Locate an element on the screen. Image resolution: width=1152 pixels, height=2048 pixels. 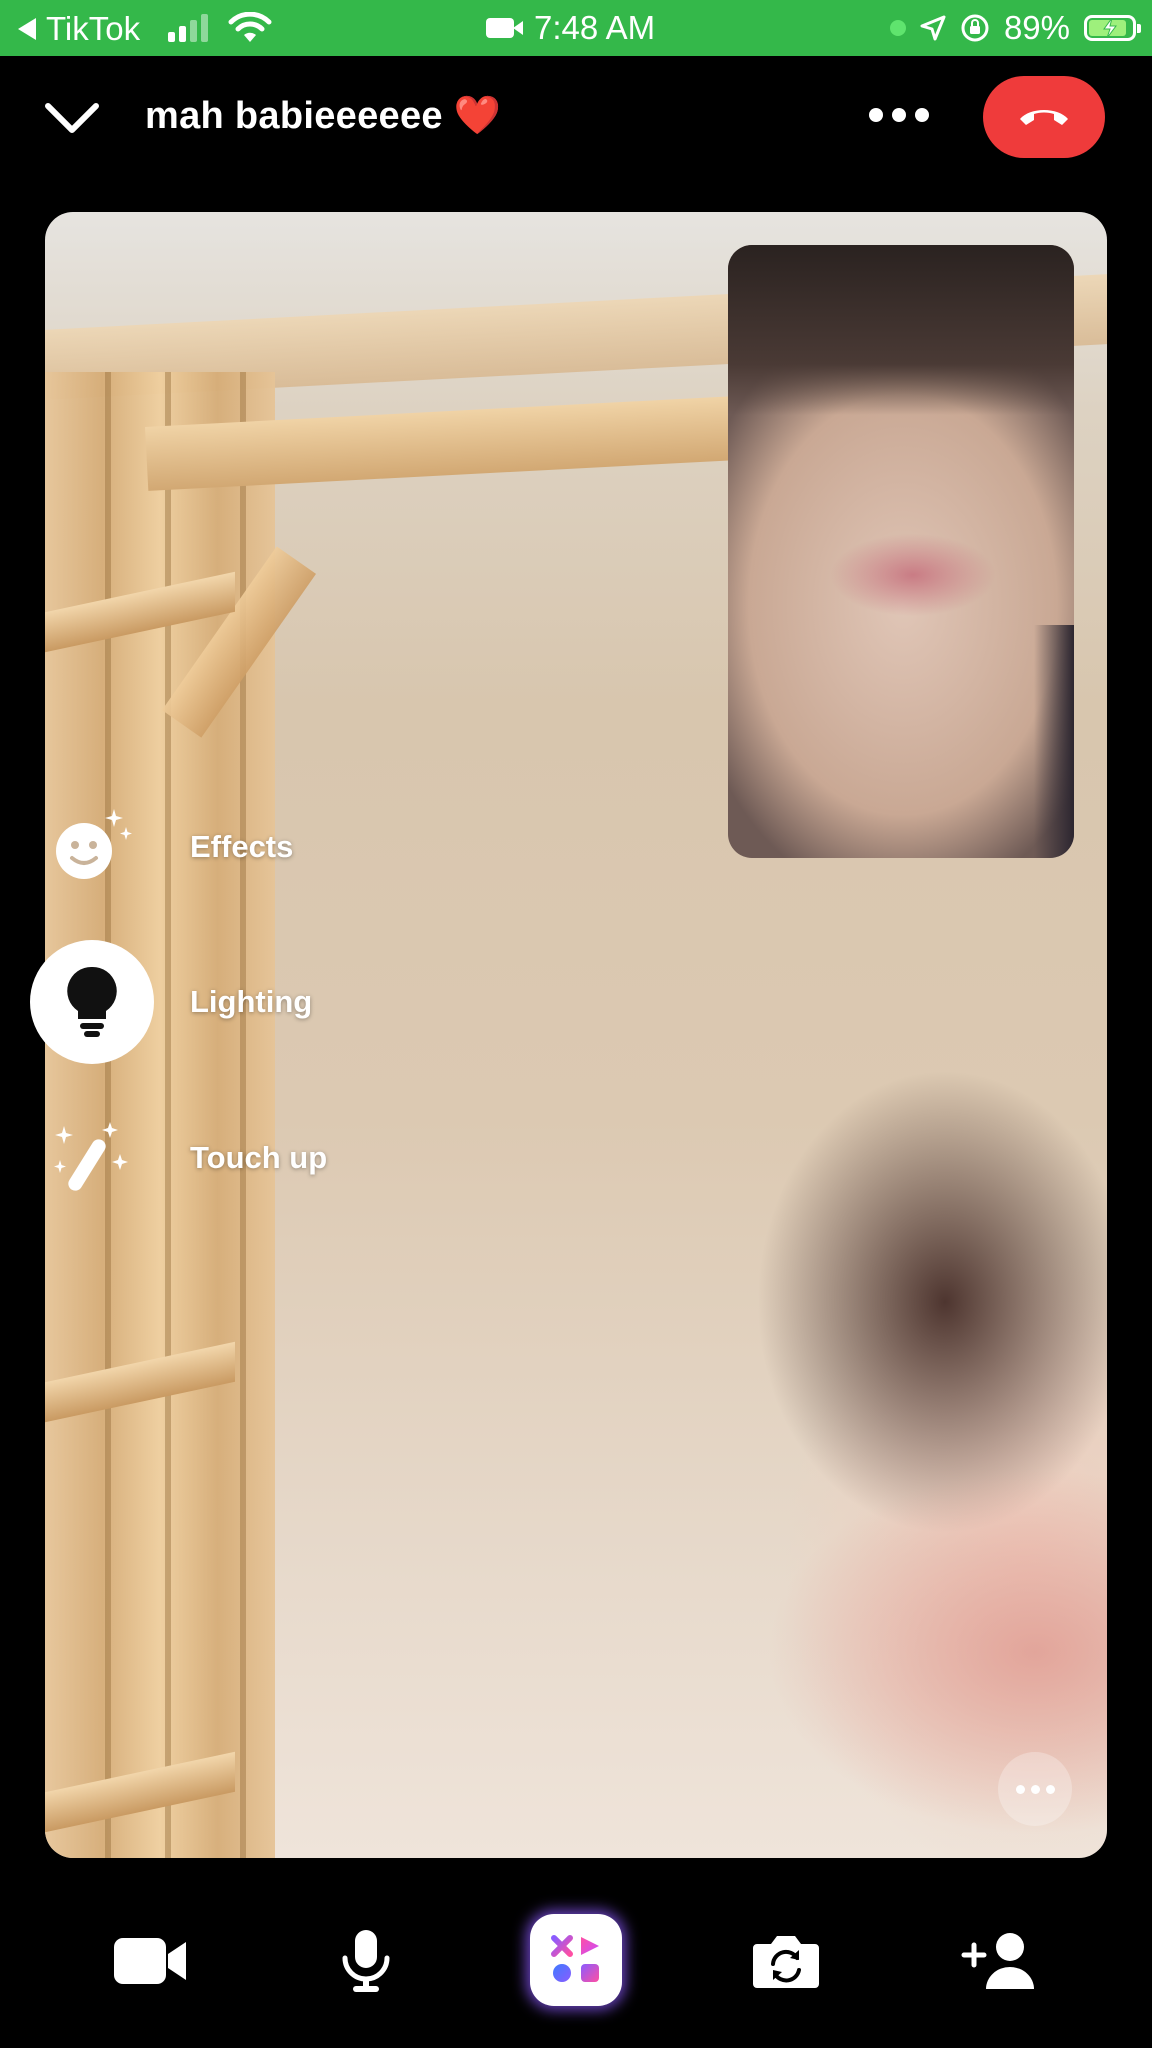
camera-toggle-button is located at coordinates (150, 1961).